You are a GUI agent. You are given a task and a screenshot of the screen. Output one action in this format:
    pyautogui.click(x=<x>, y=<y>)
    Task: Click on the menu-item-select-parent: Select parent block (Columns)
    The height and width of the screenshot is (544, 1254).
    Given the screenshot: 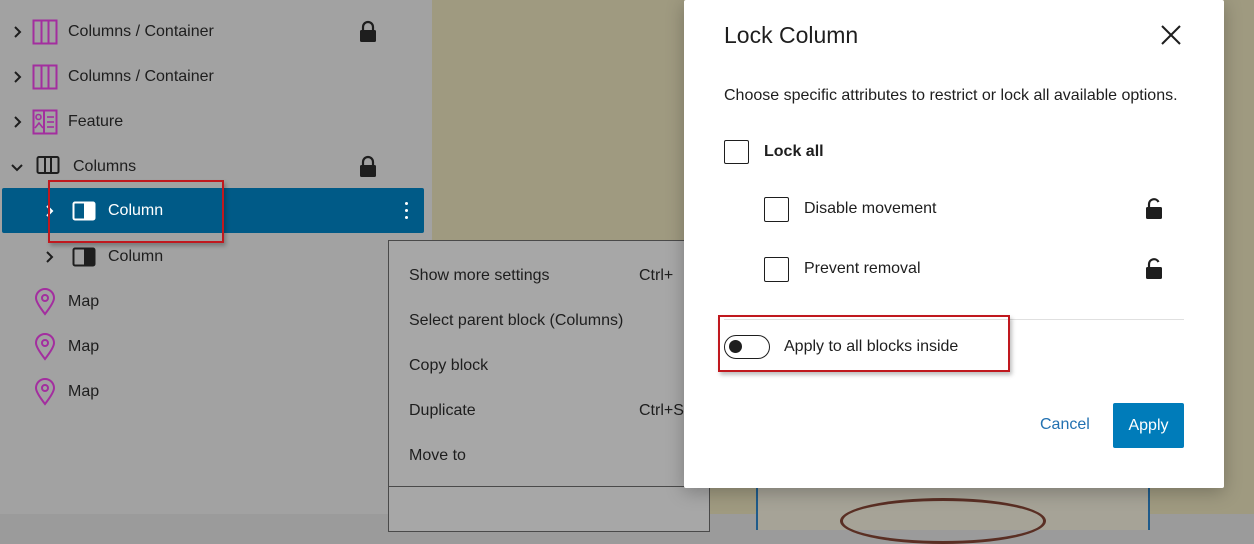 What is the action you would take?
    pyautogui.click(x=516, y=321)
    